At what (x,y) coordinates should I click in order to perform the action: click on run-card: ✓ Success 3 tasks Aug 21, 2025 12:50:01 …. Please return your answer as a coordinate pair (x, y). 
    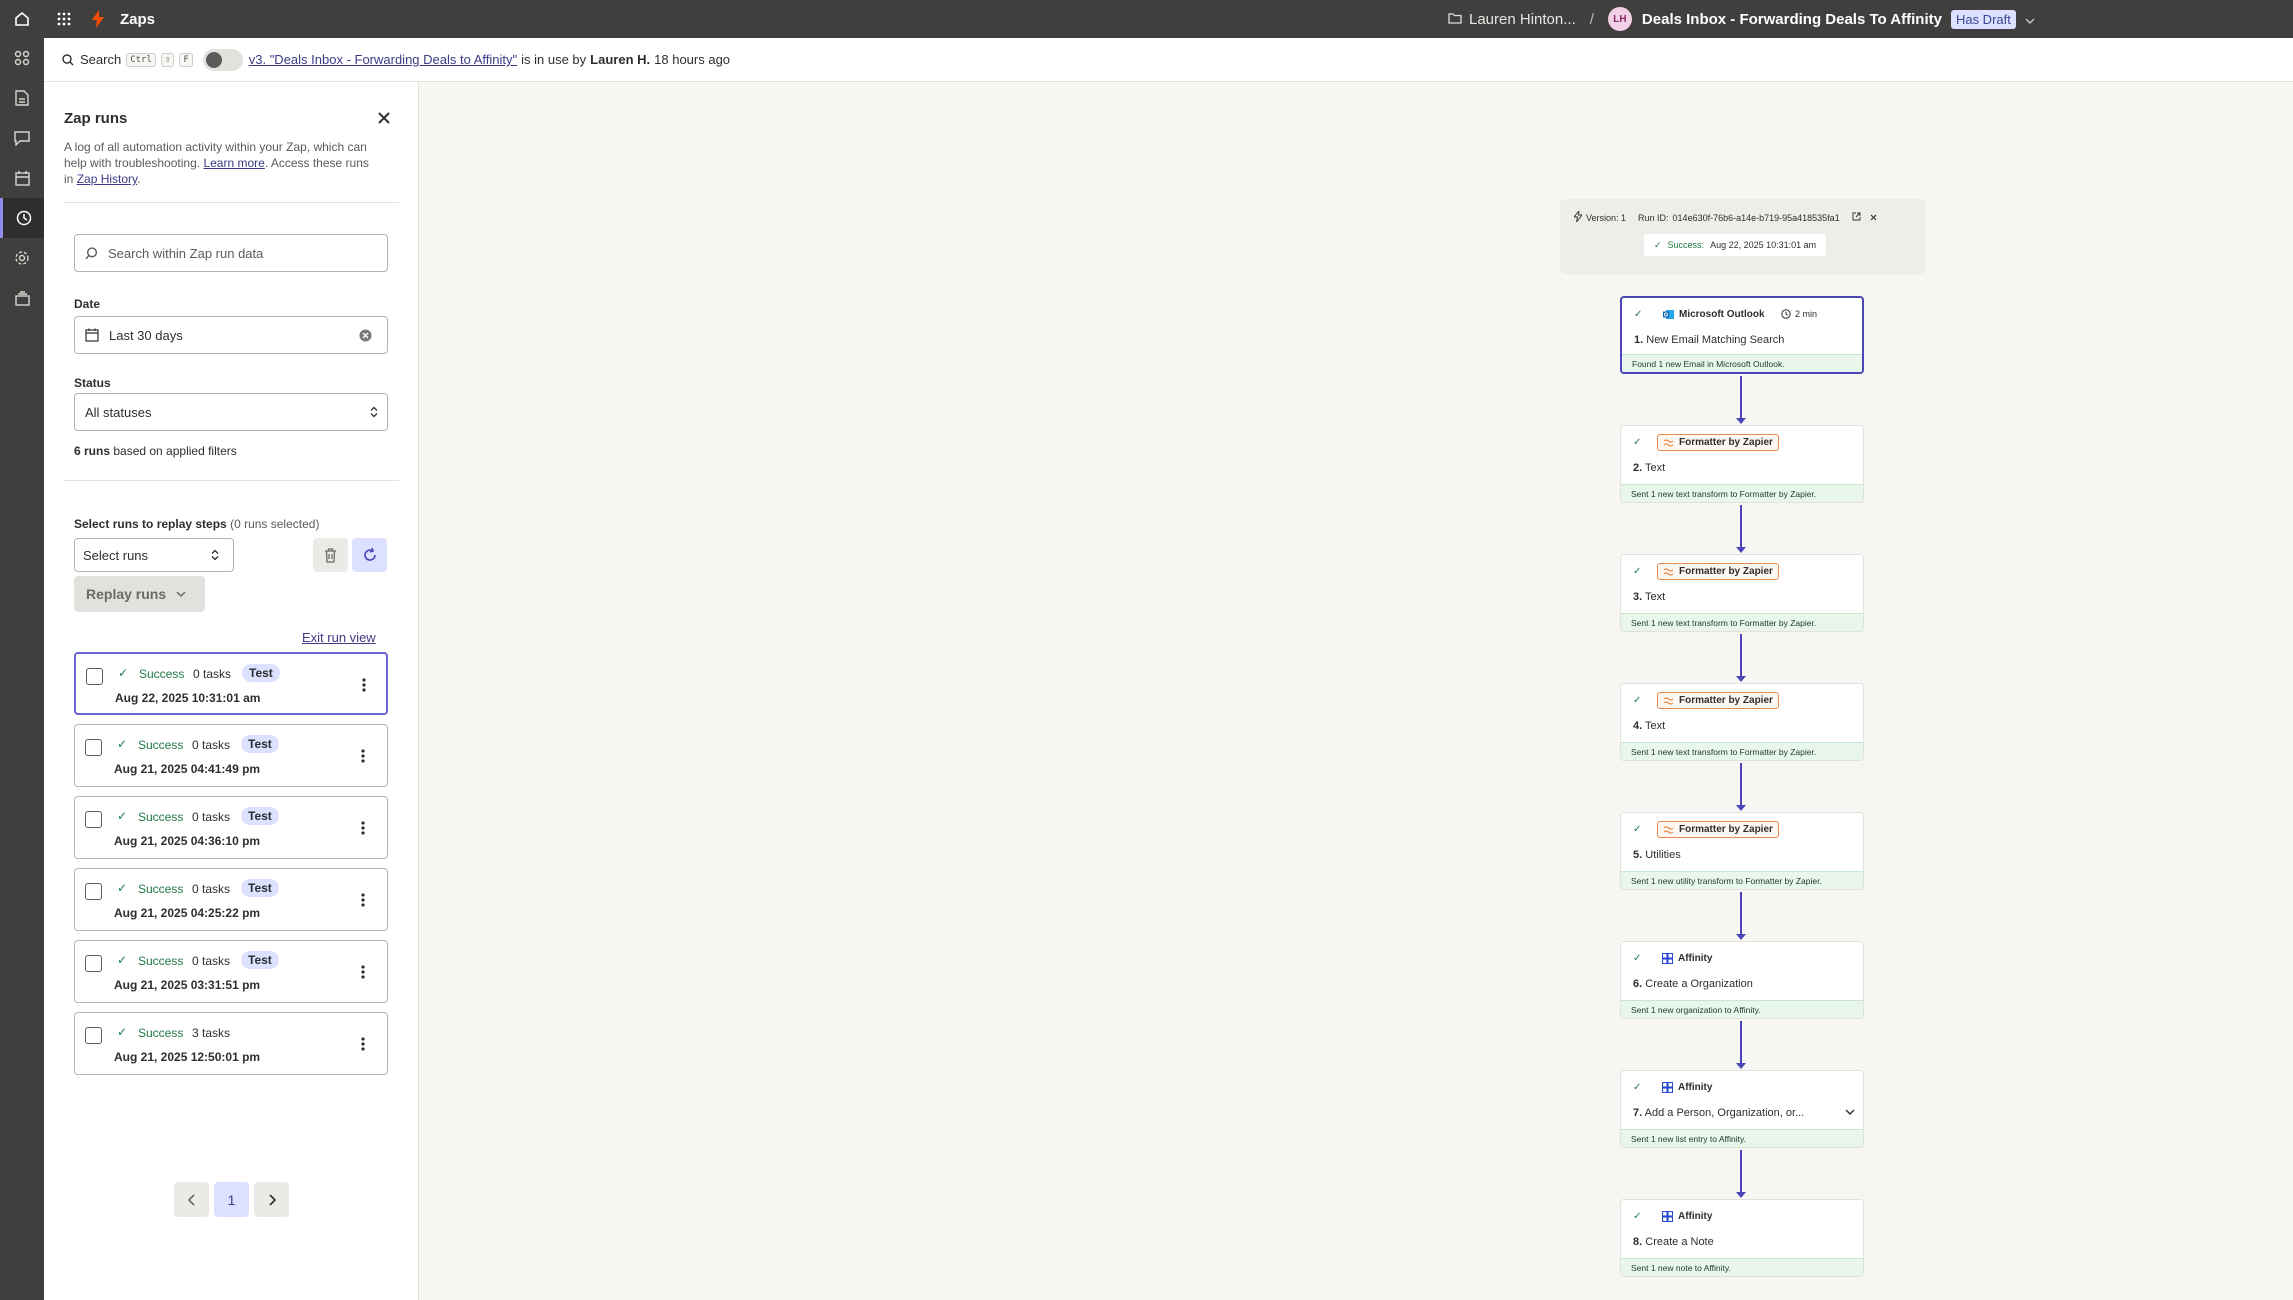
    Looking at the image, I should click on (231, 1043).